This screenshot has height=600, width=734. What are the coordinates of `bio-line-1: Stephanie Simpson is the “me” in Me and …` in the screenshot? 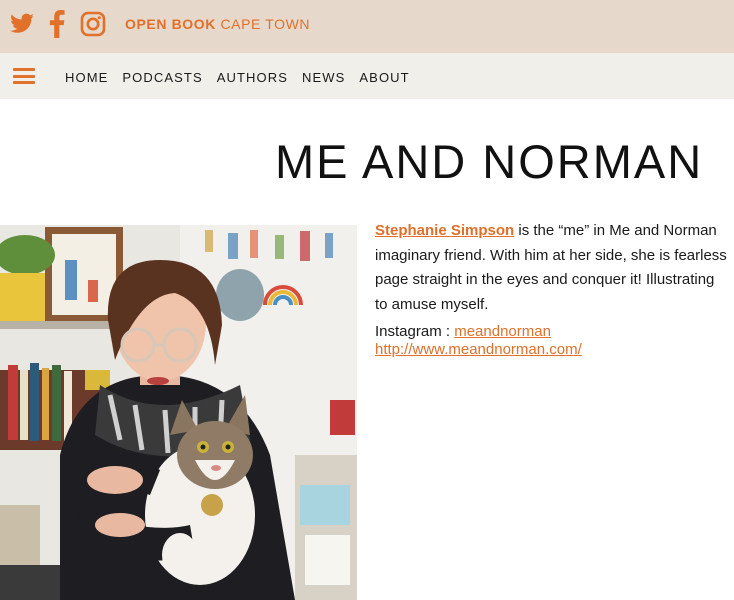 It's located at (554, 231).